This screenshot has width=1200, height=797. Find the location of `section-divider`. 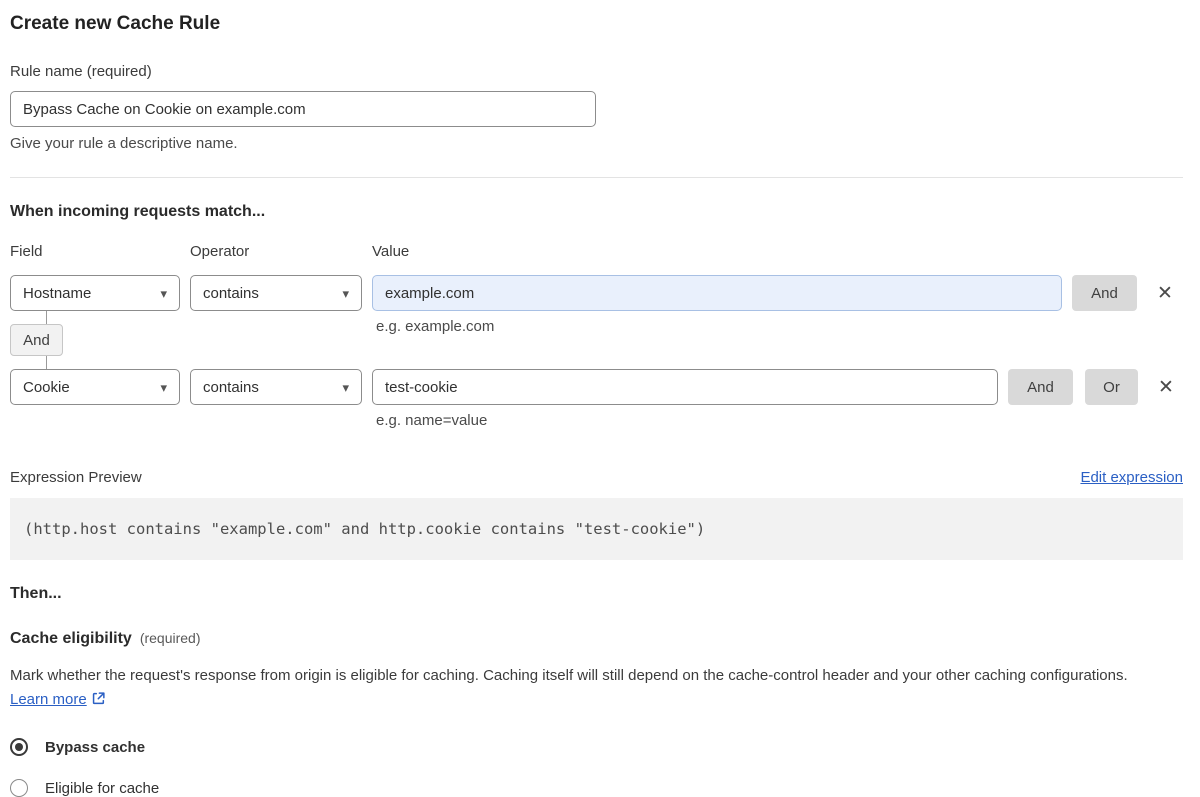

section-divider is located at coordinates (596, 177).